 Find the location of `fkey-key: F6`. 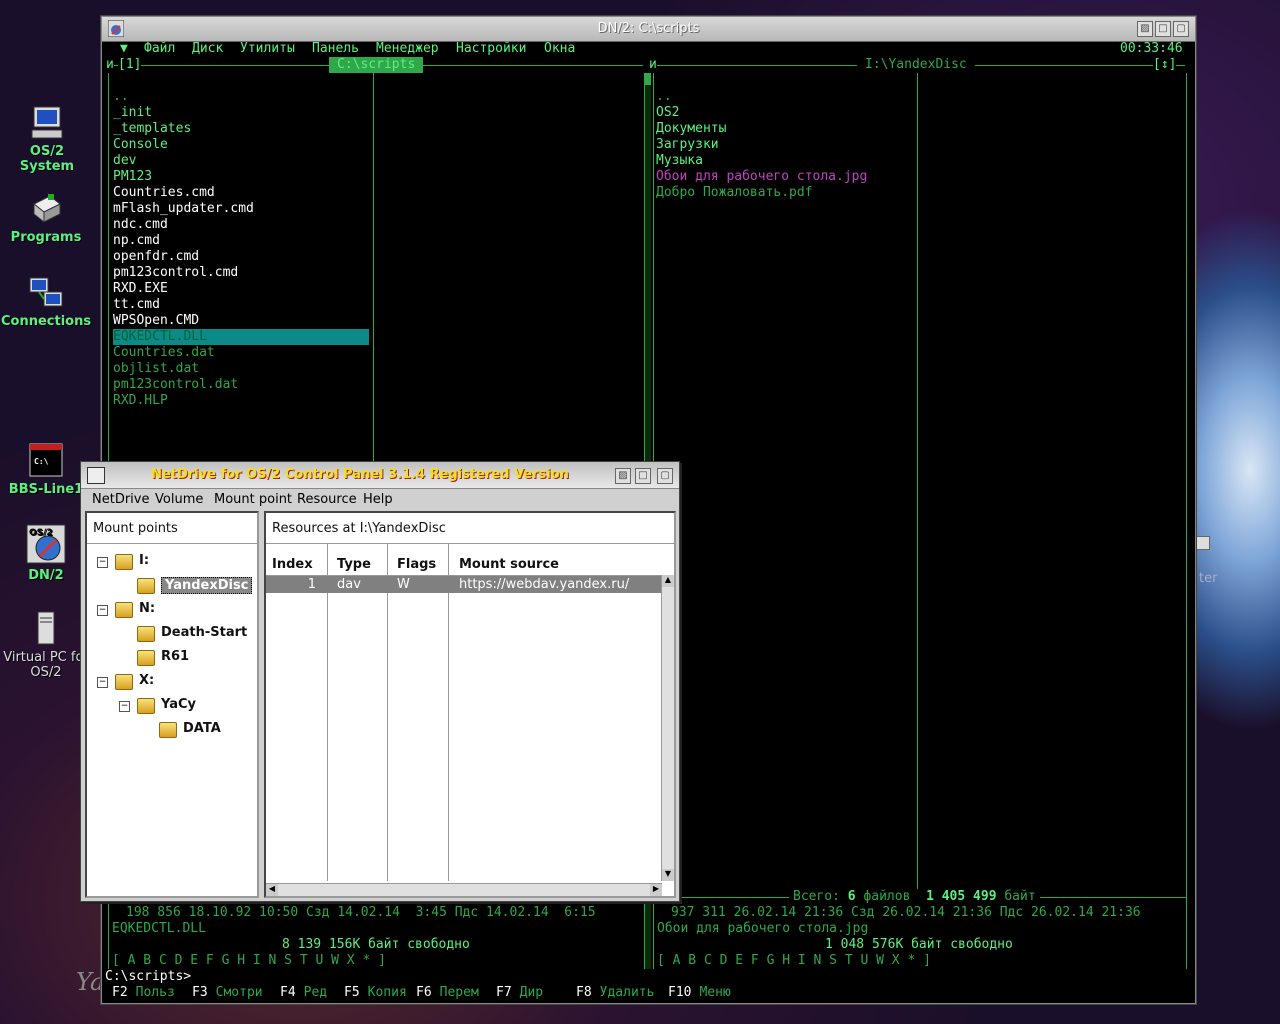

fkey-key: F6 is located at coordinates (424, 992).